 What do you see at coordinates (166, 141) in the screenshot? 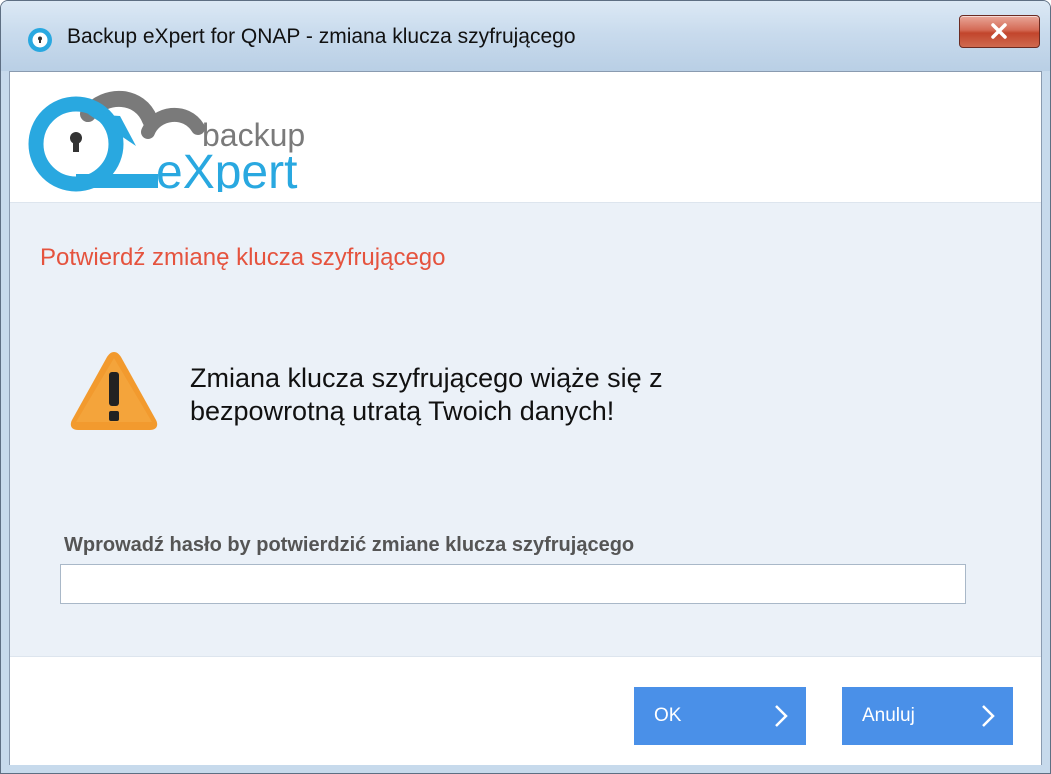
I see `backup-expert-logo: backup eXpert` at bounding box center [166, 141].